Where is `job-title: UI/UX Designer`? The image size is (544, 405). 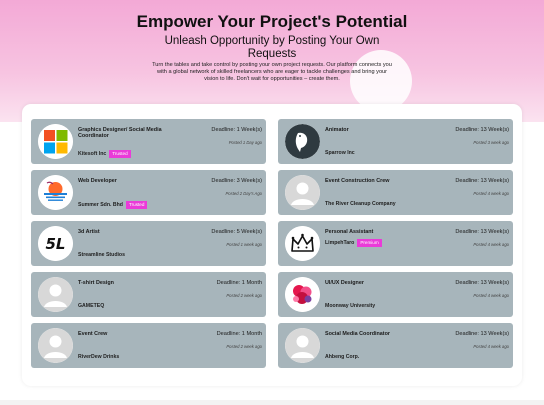 job-title: UI/UX Designer is located at coordinates (344, 283).